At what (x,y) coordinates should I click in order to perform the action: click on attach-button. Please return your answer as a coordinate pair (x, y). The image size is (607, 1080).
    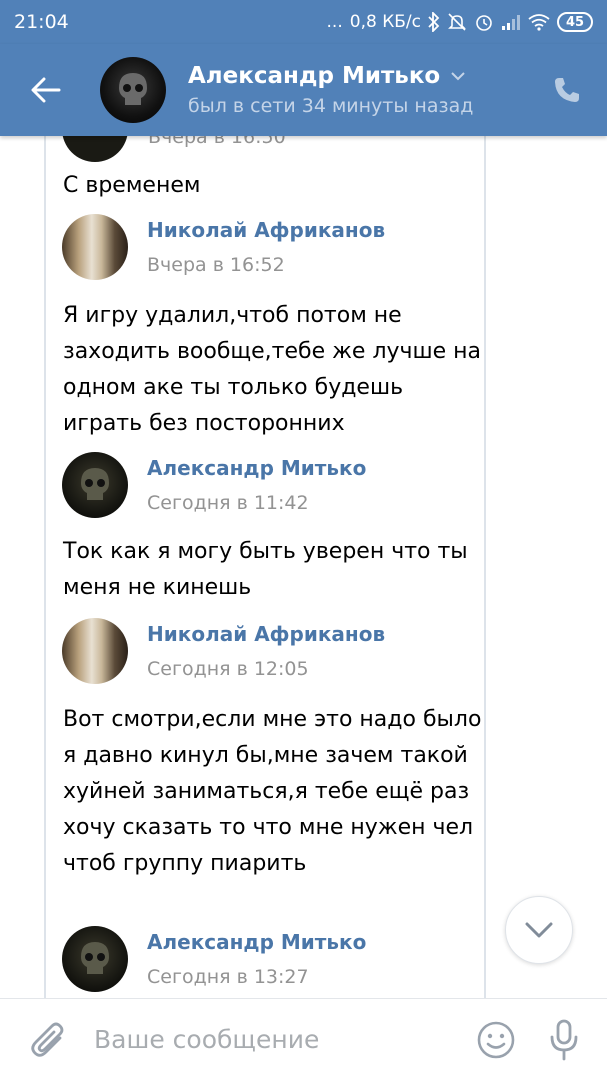
    Looking at the image, I should click on (48, 1040).